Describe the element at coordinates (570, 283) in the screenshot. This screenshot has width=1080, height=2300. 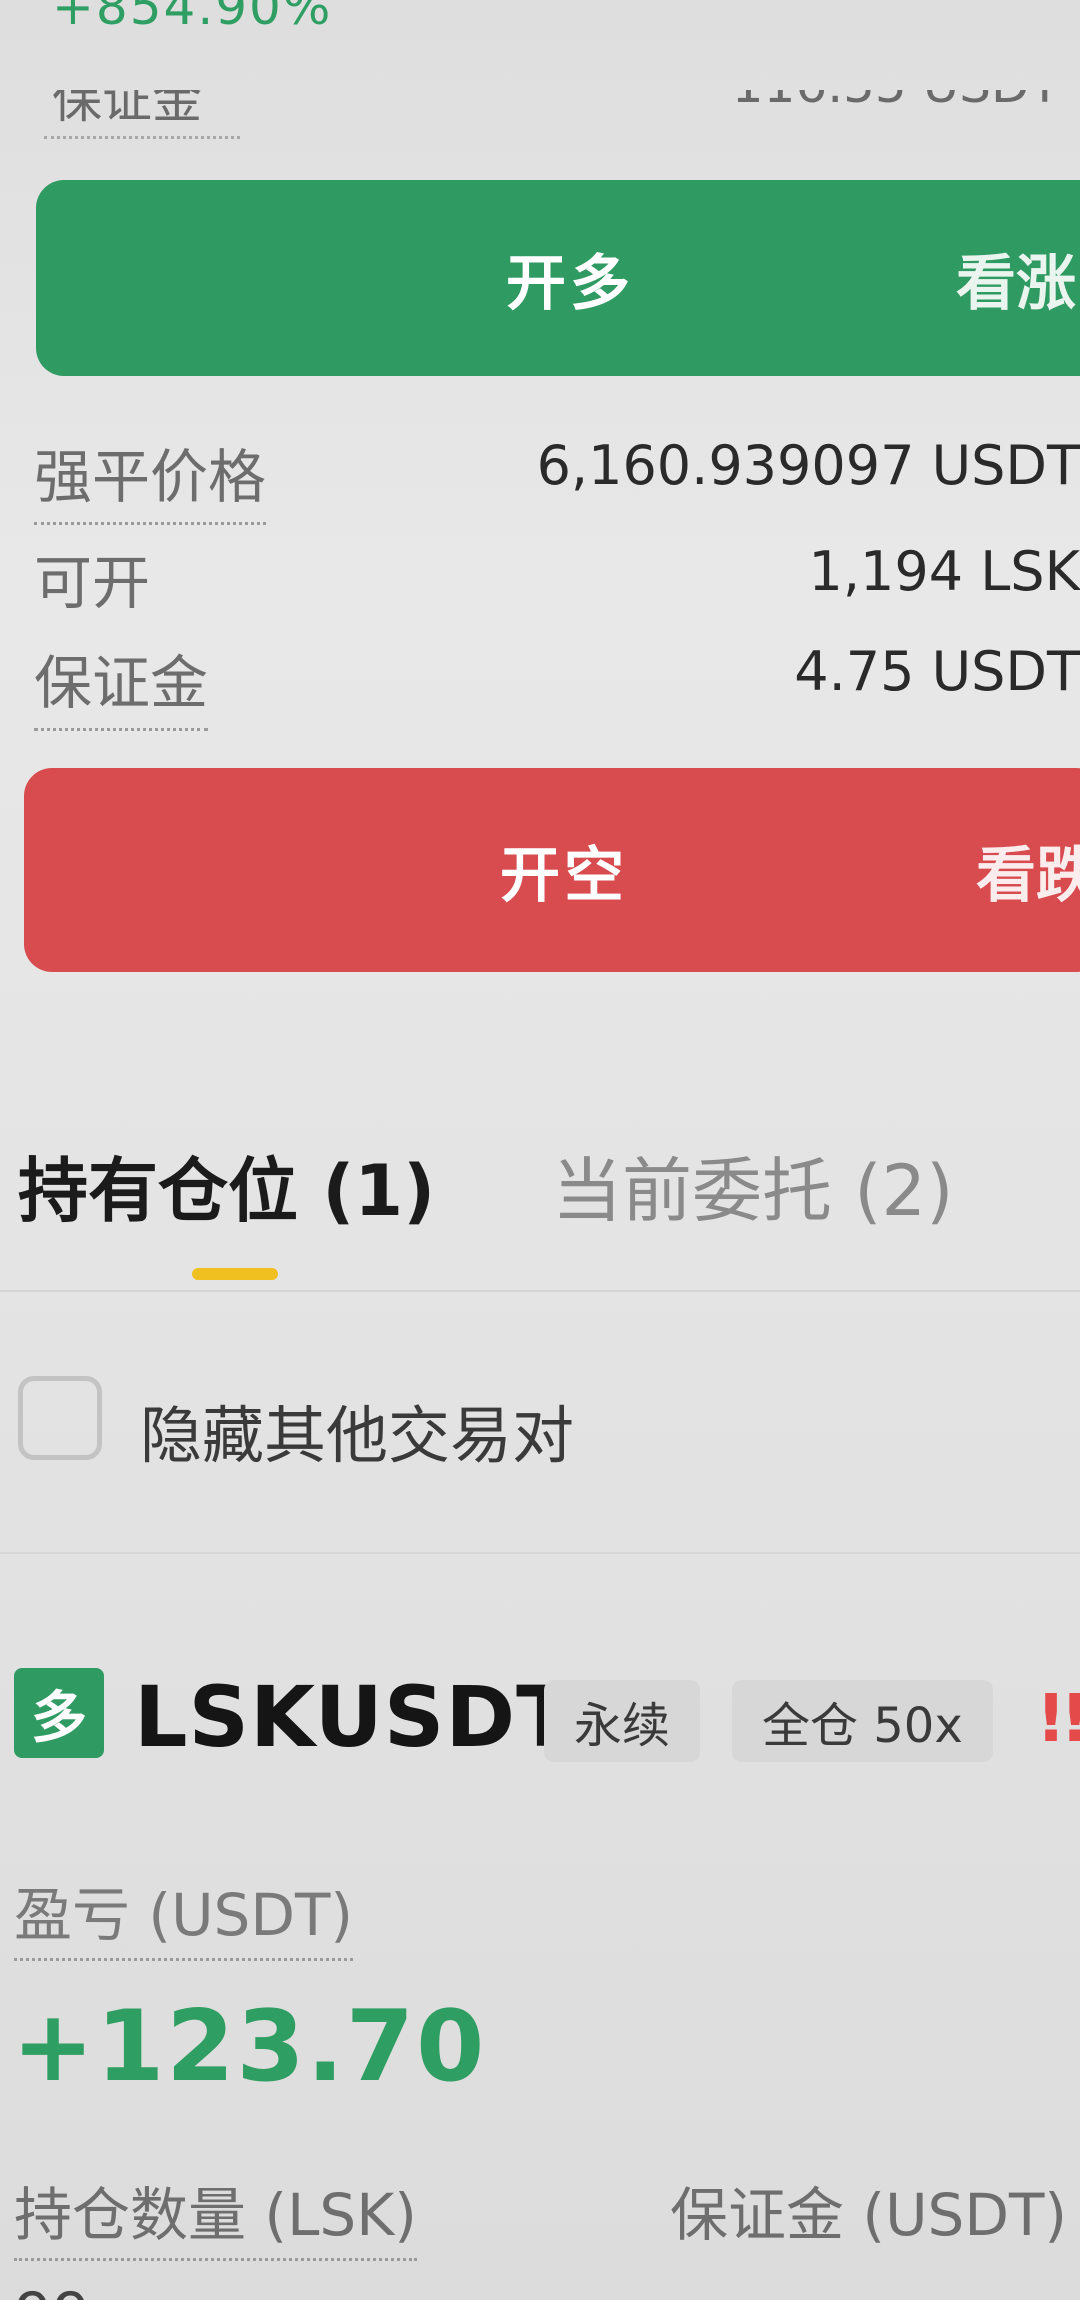
I see `open-long-label: 开多` at that location.